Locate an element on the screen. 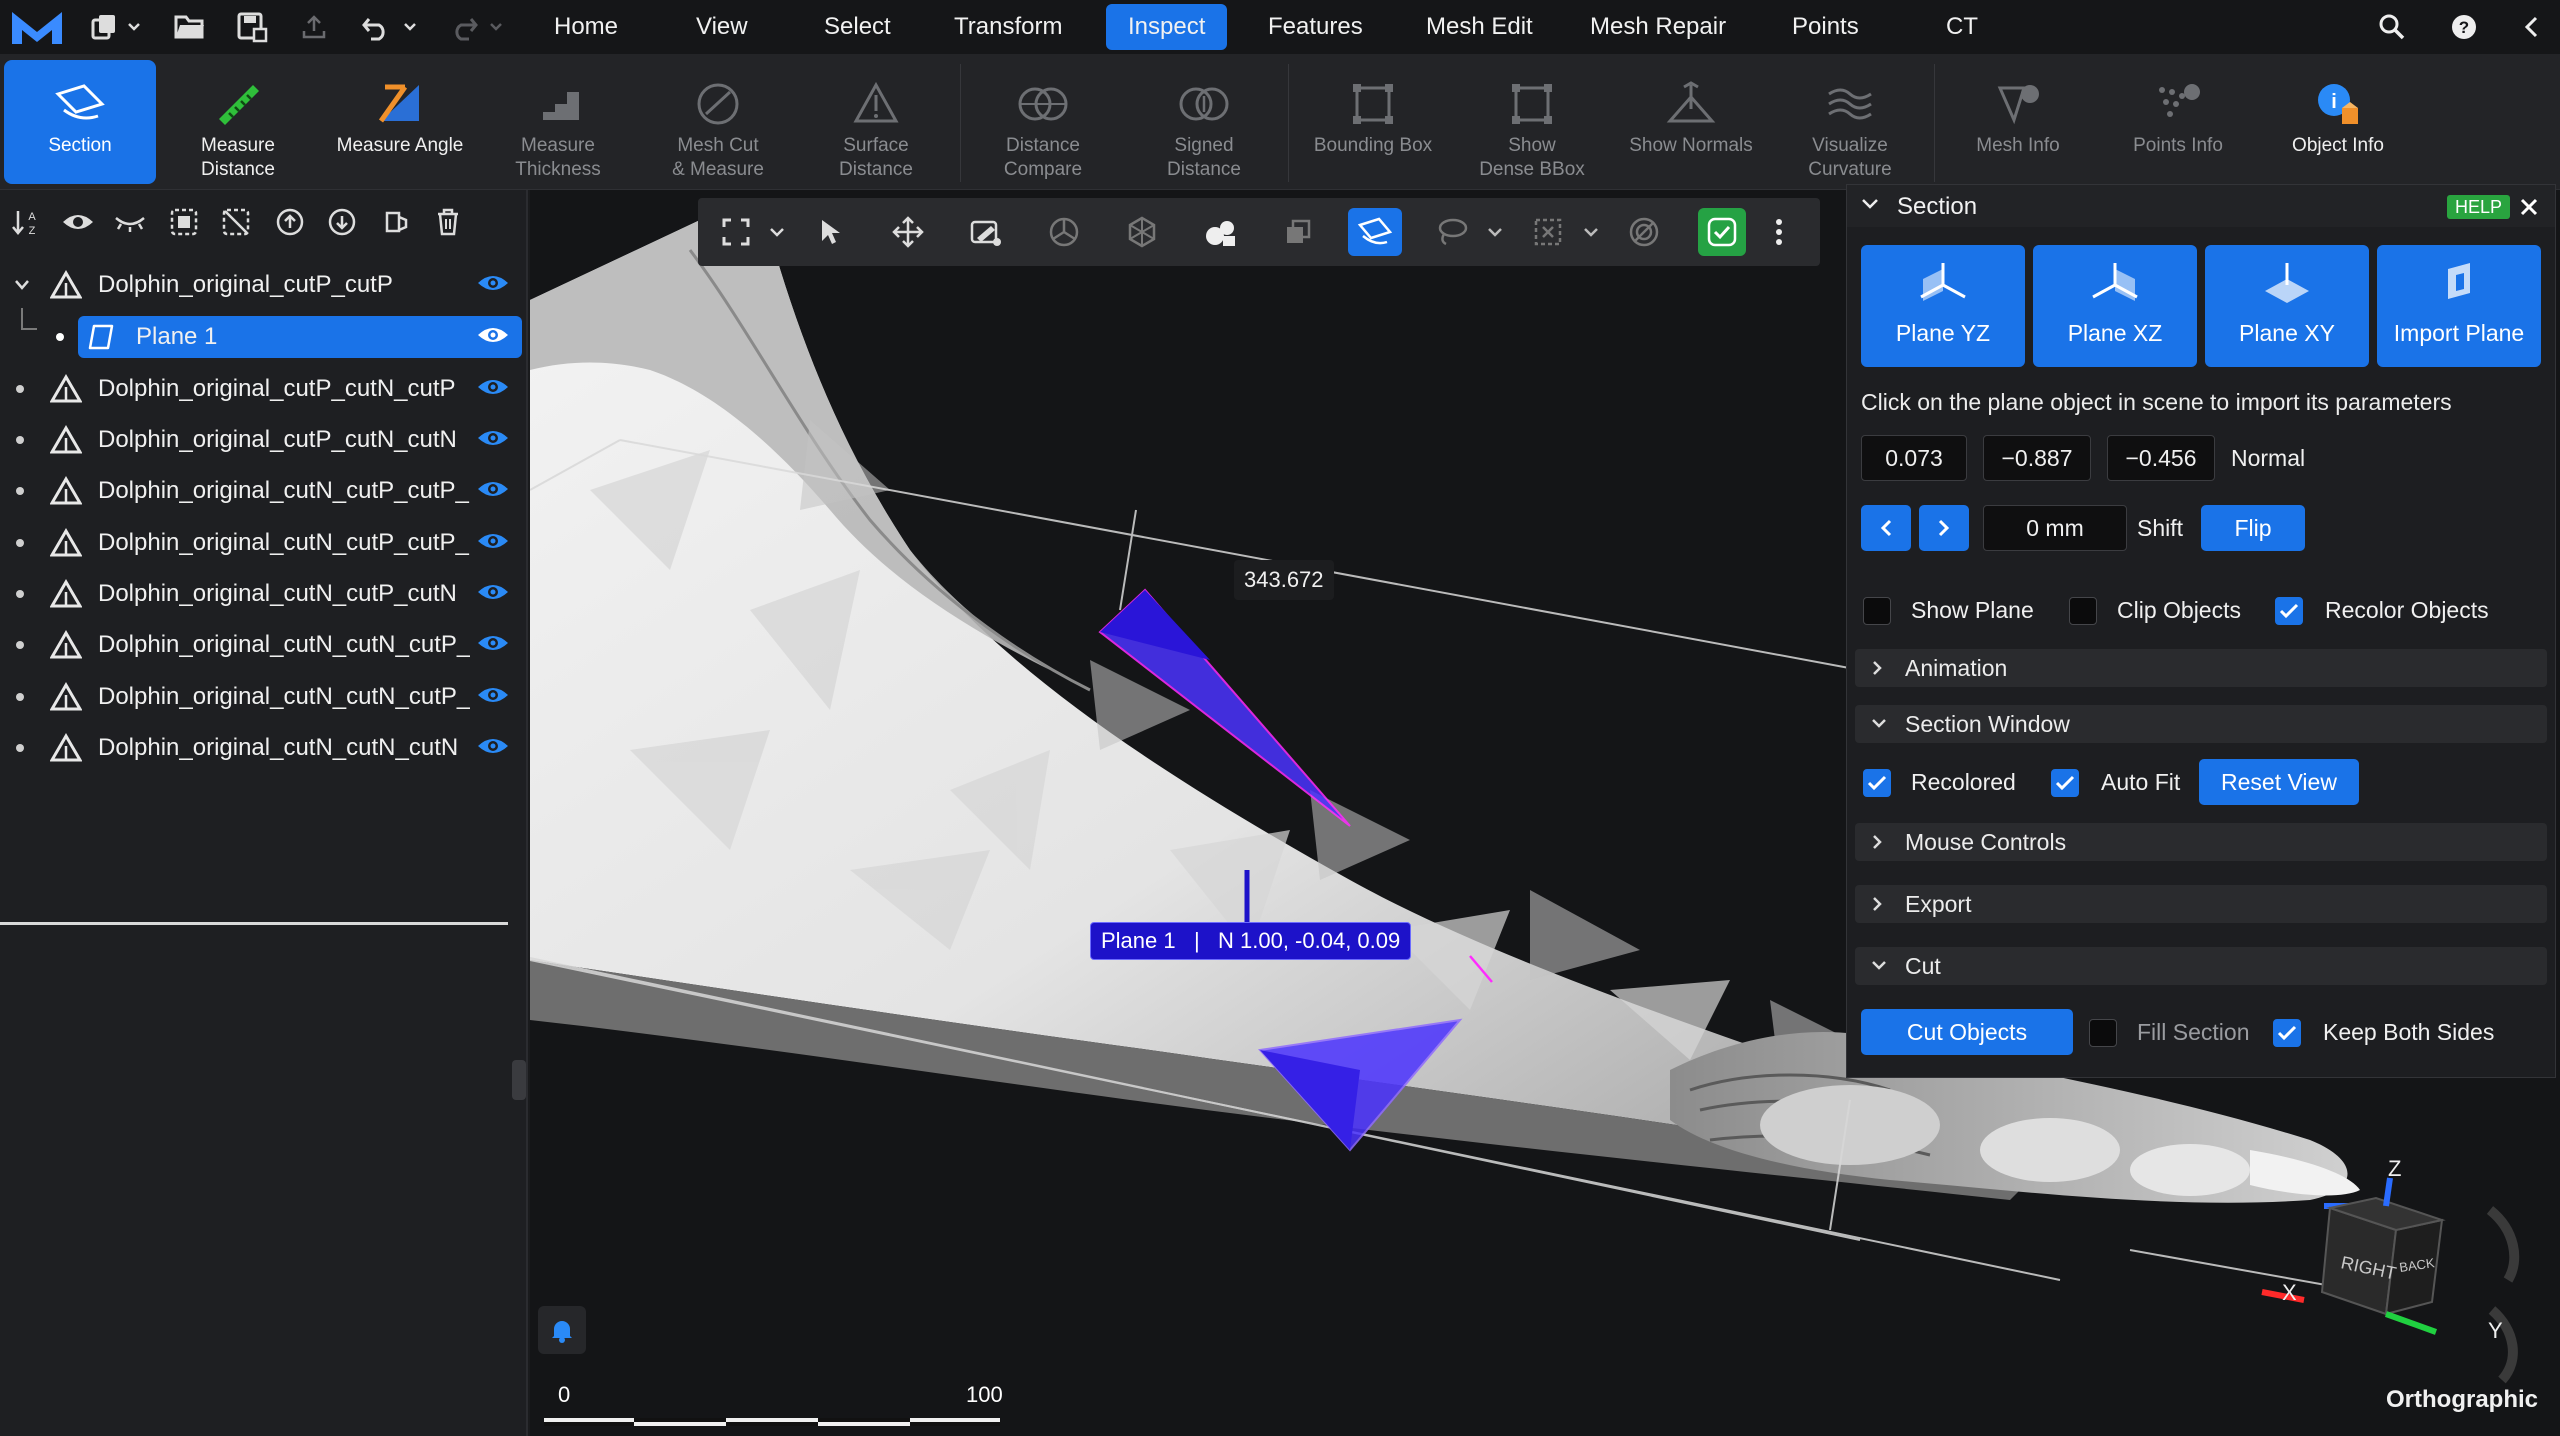 This screenshot has width=2560, height=1436. tree-item-plane: Plane 1 is located at coordinates (264, 337).